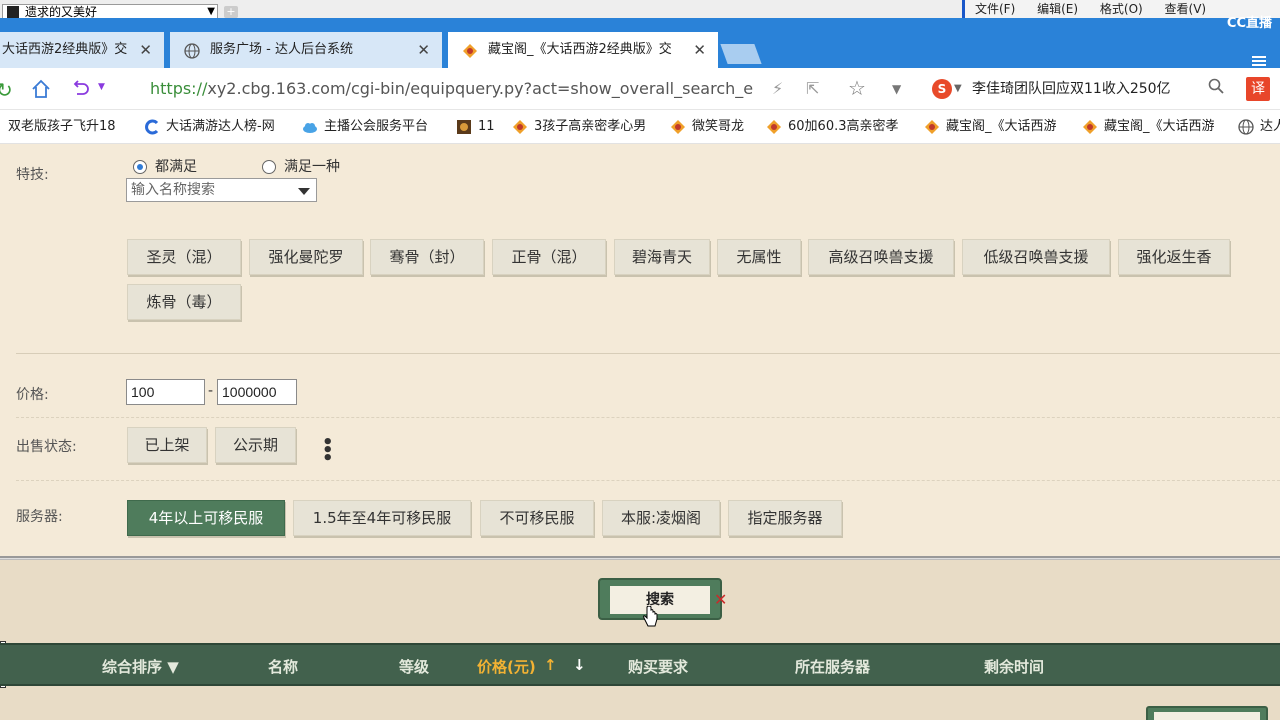 This screenshot has width=1280, height=720. I want to click on sort-dropdown: 综合排序 ▼, so click(140, 666).